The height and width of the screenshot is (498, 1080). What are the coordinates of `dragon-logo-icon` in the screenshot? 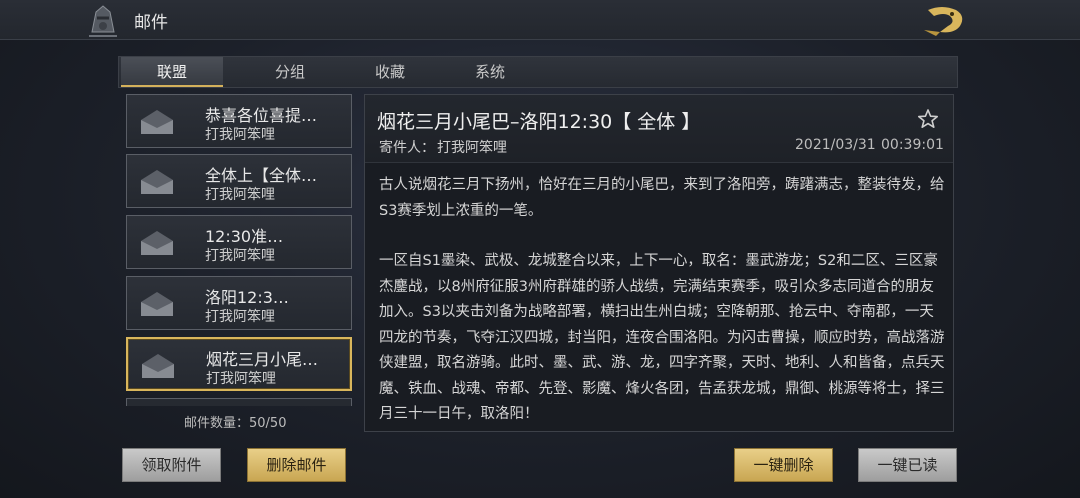 It's located at (945, 20).